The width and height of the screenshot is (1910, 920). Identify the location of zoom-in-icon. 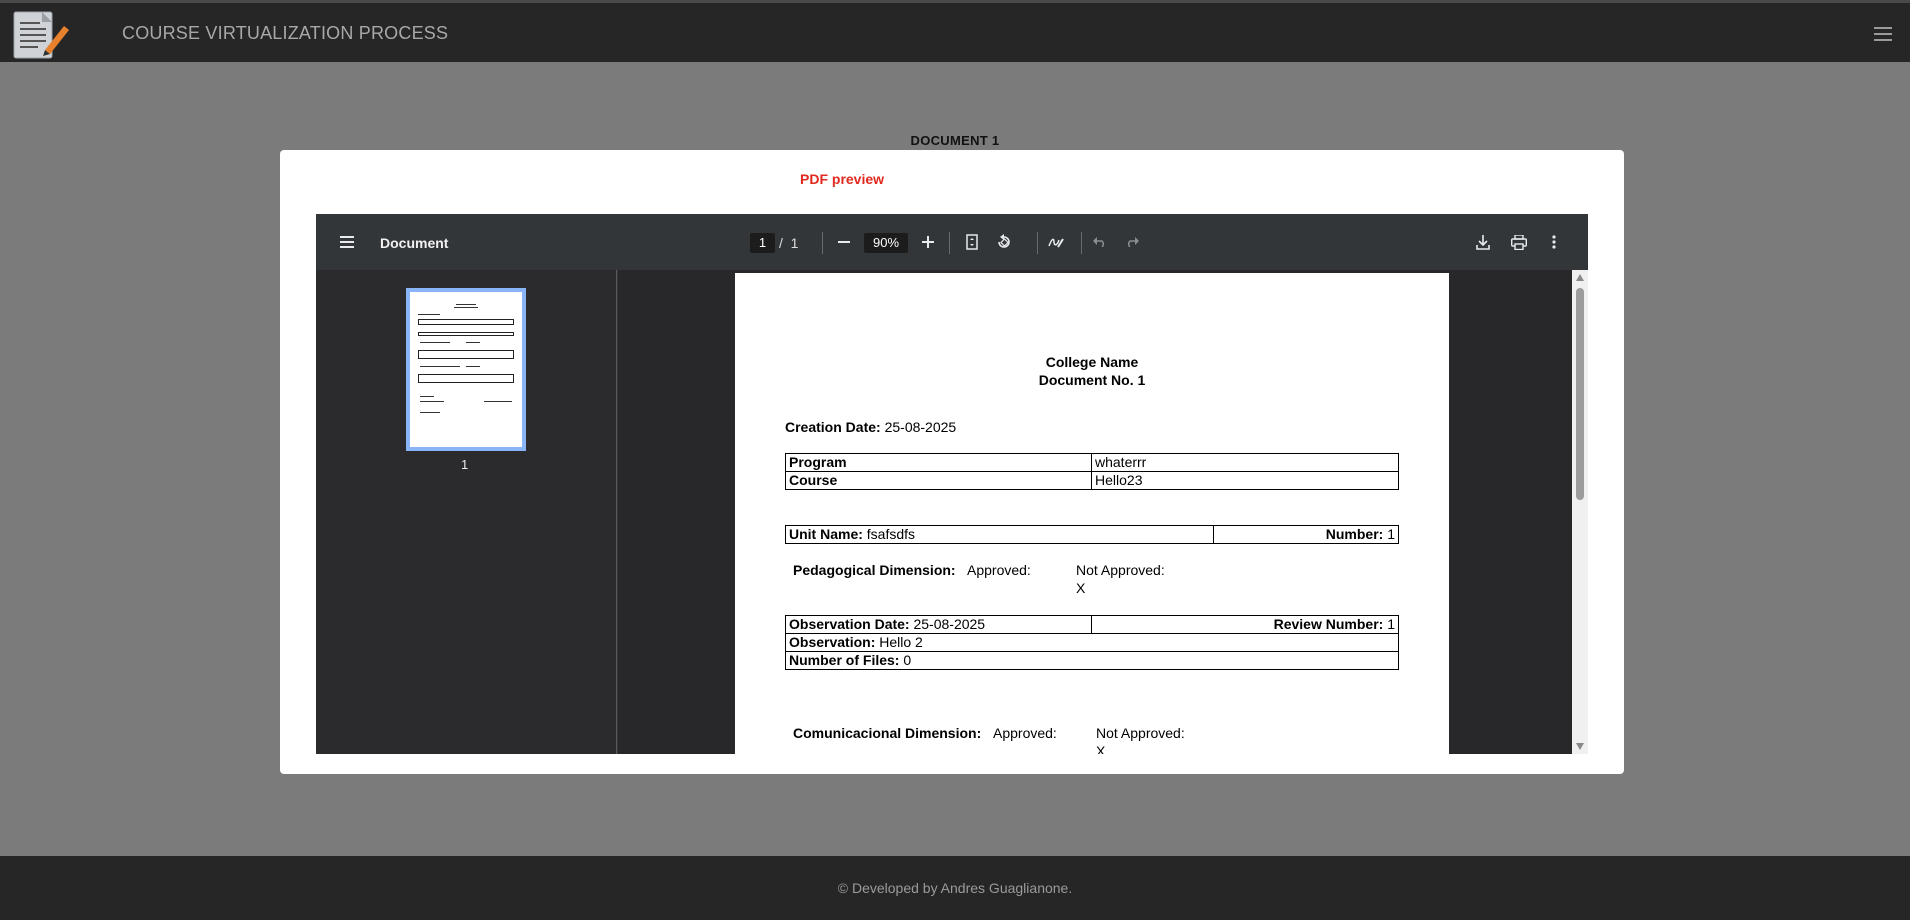
(928, 242).